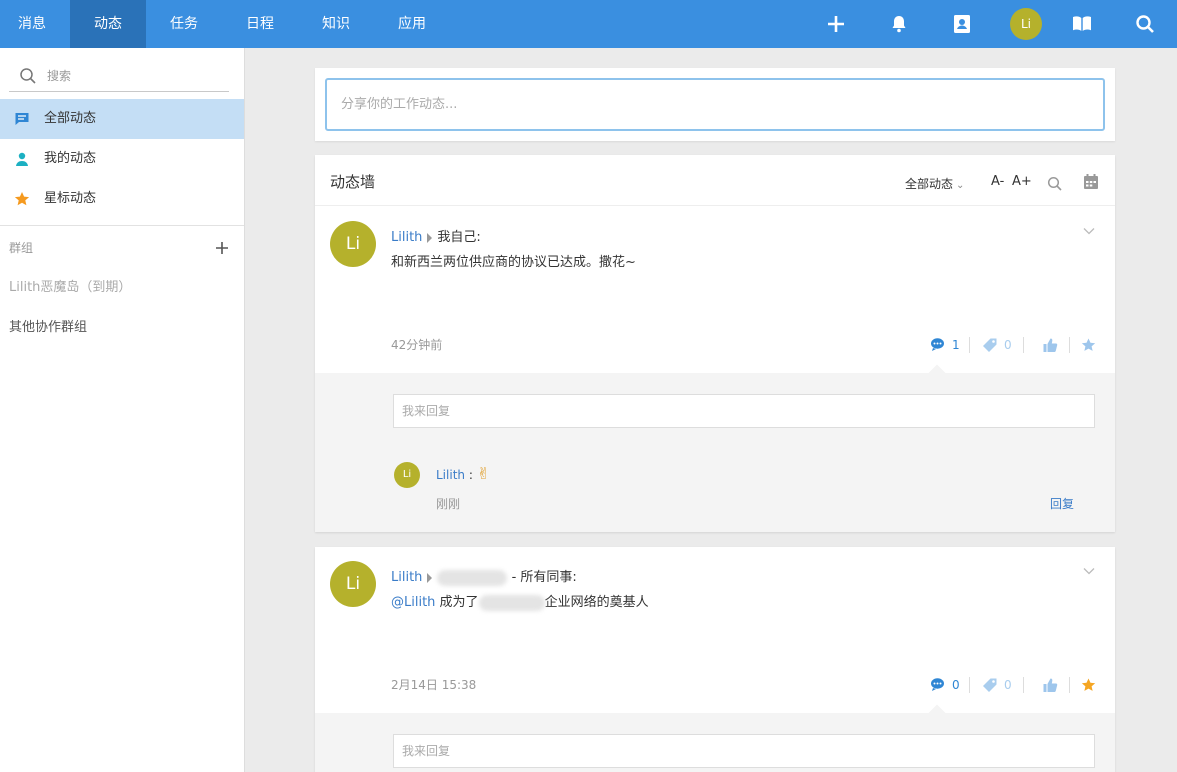  Describe the element at coordinates (1082, 24) in the screenshot. I see `book-icon` at that location.